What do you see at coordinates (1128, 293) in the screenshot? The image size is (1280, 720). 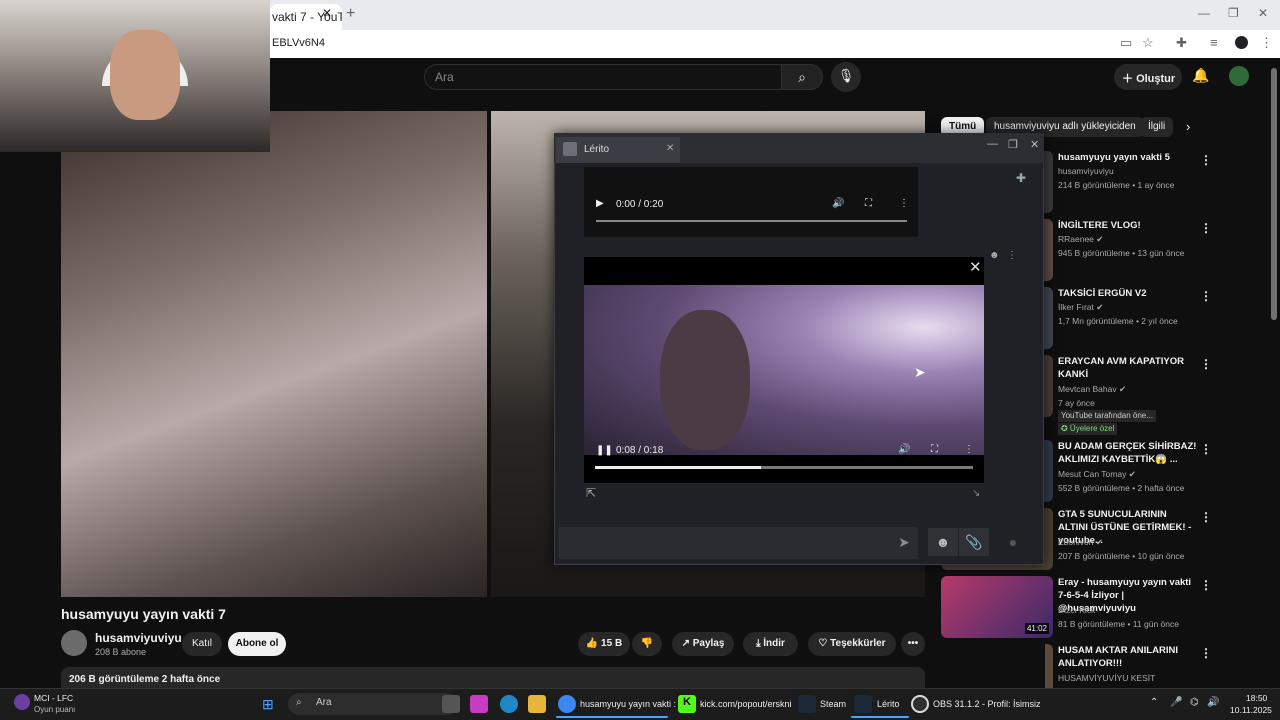 I see `rec-title: TAKSİCİ ERGÜN V2` at bounding box center [1128, 293].